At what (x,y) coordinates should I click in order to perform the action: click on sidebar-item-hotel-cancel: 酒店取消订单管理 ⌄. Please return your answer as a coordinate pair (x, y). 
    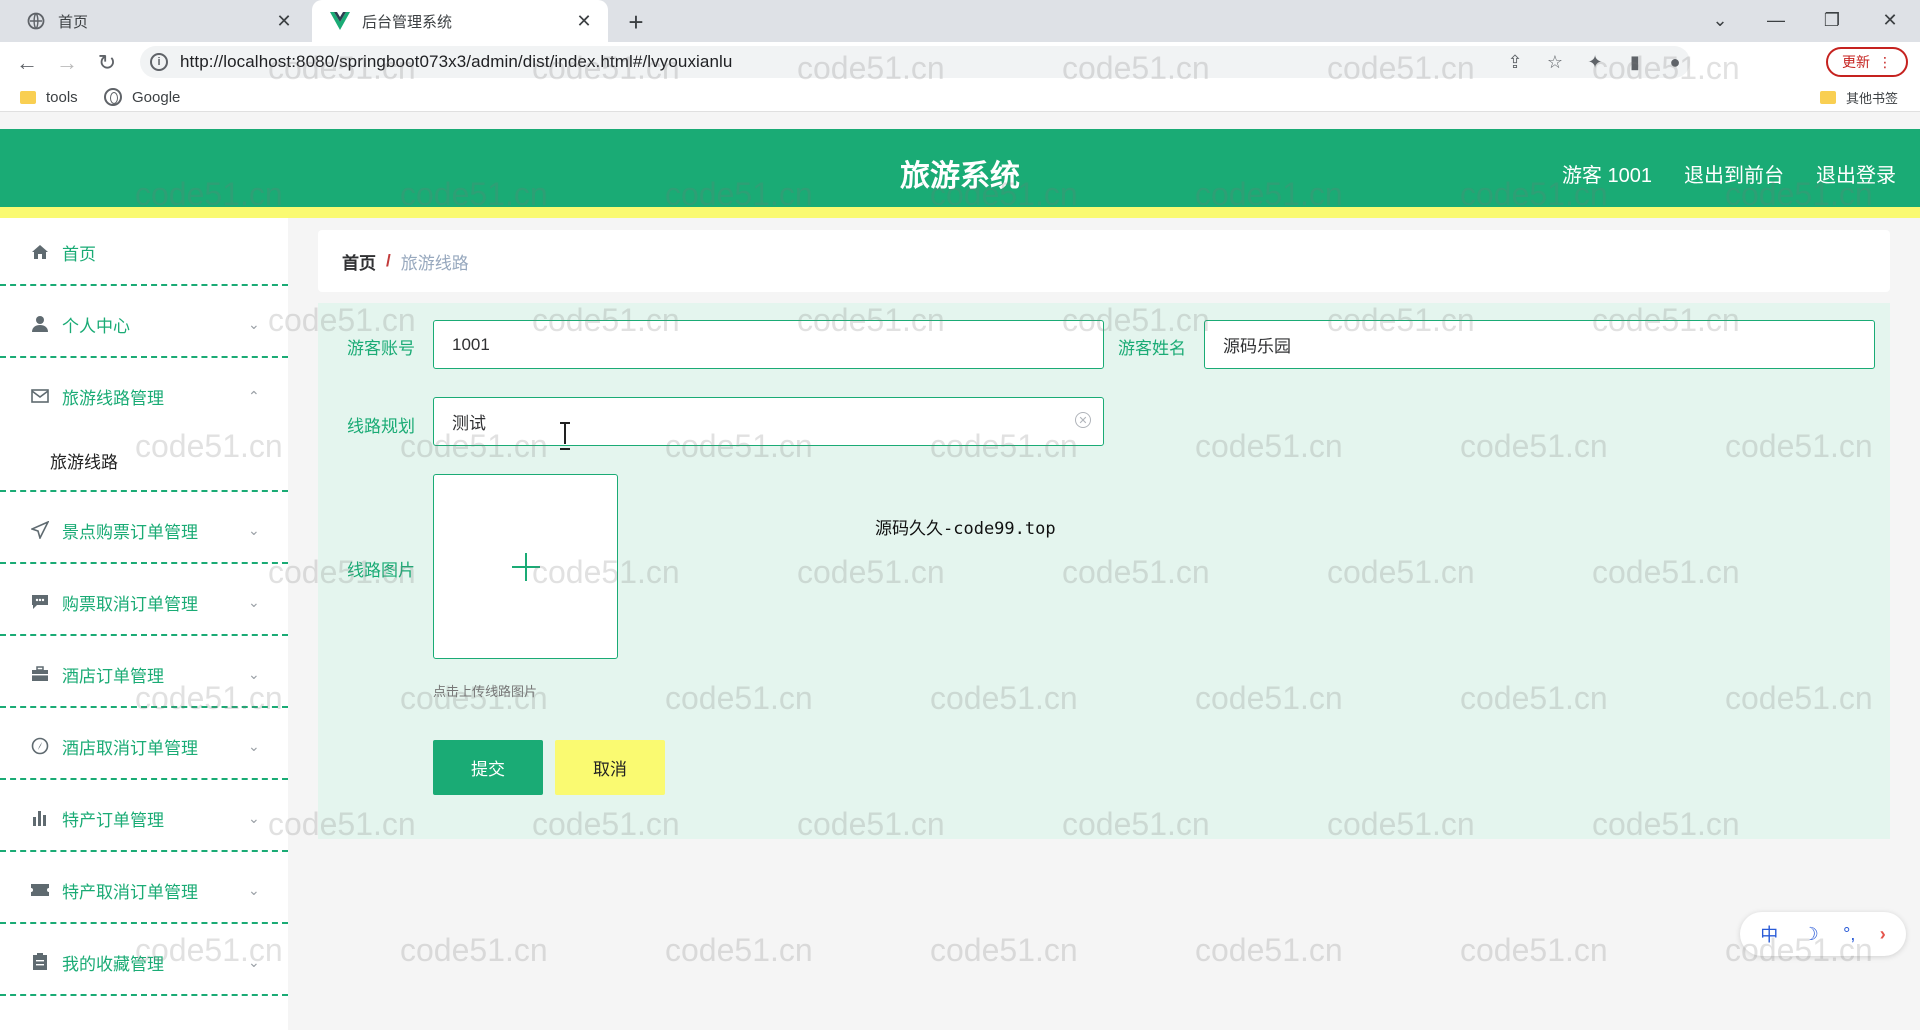
    Looking at the image, I should click on (144, 746).